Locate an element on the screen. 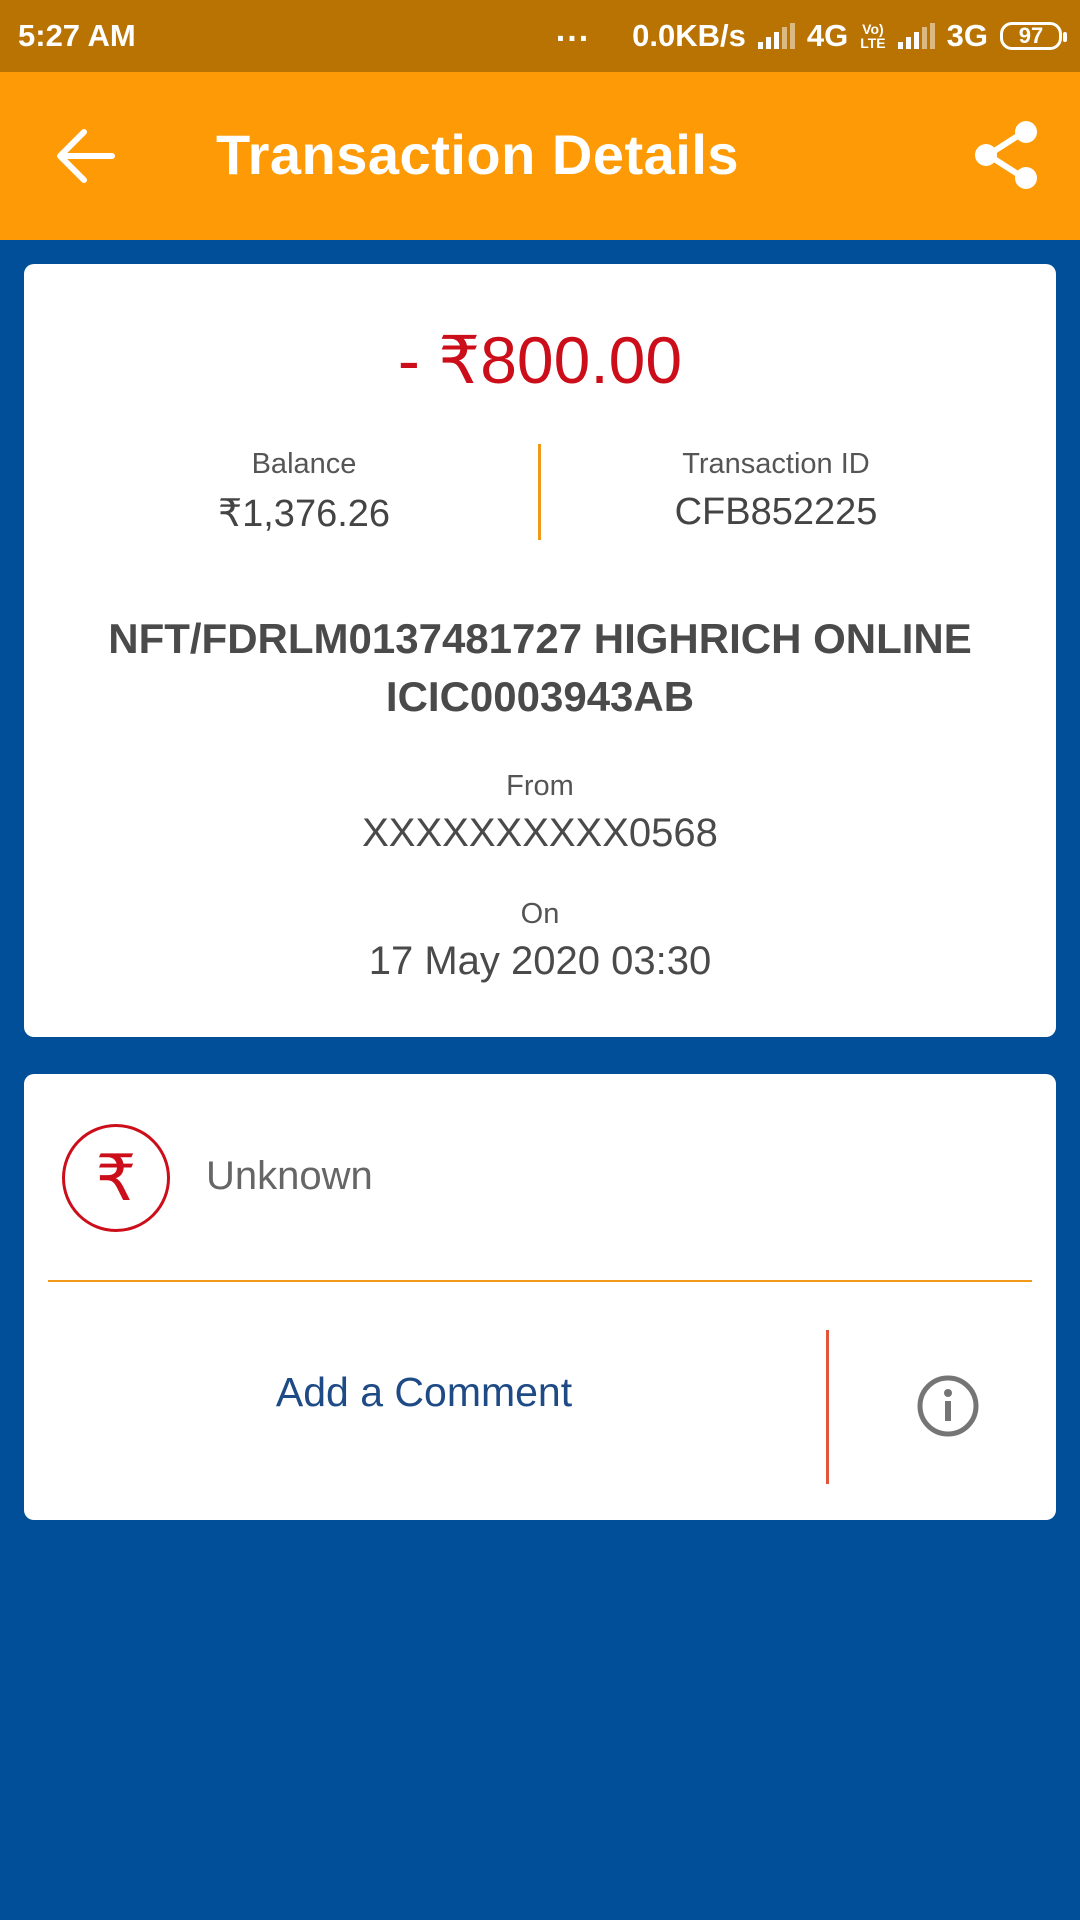 Image resolution: width=1080 pixels, height=1920 pixels. back-button is located at coordinates (85, 156).